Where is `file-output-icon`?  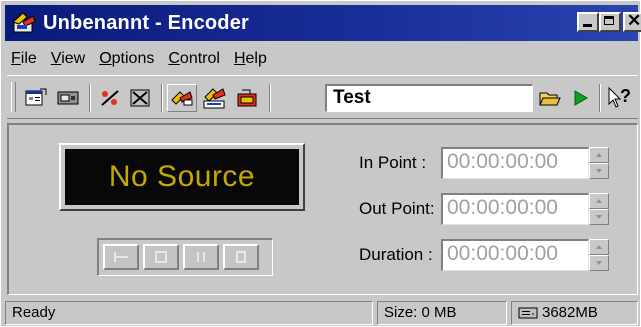 file-output-icon is located at coordinates (247, 98).